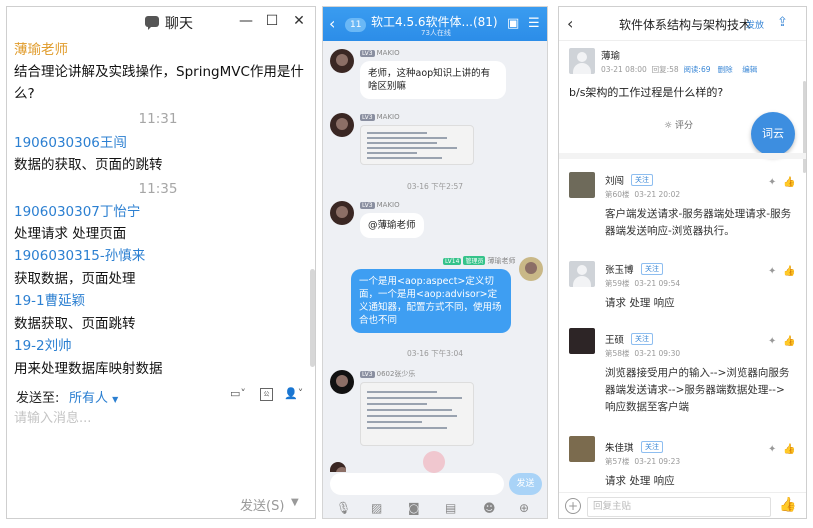 The image size is (813, 528). Describe the element at coordinates (161, 22) in the screenshot. I see `chat-titlebar: 聊天 — ☐ ✕` at that location.